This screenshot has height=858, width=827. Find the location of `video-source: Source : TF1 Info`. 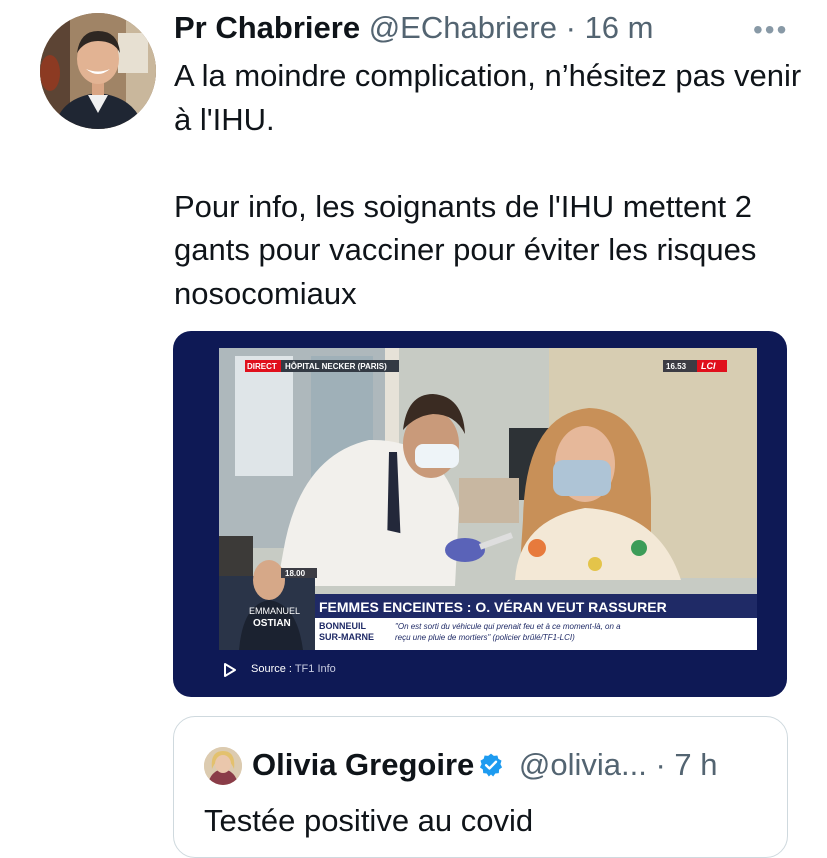

video-source: Source : TF1 Info is located at coordinates (293, 669).